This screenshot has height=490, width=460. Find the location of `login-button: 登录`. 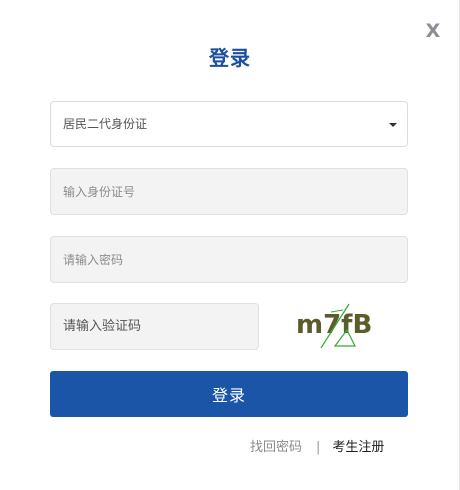

login-button: 登录 is located at coordinates (229, 394).